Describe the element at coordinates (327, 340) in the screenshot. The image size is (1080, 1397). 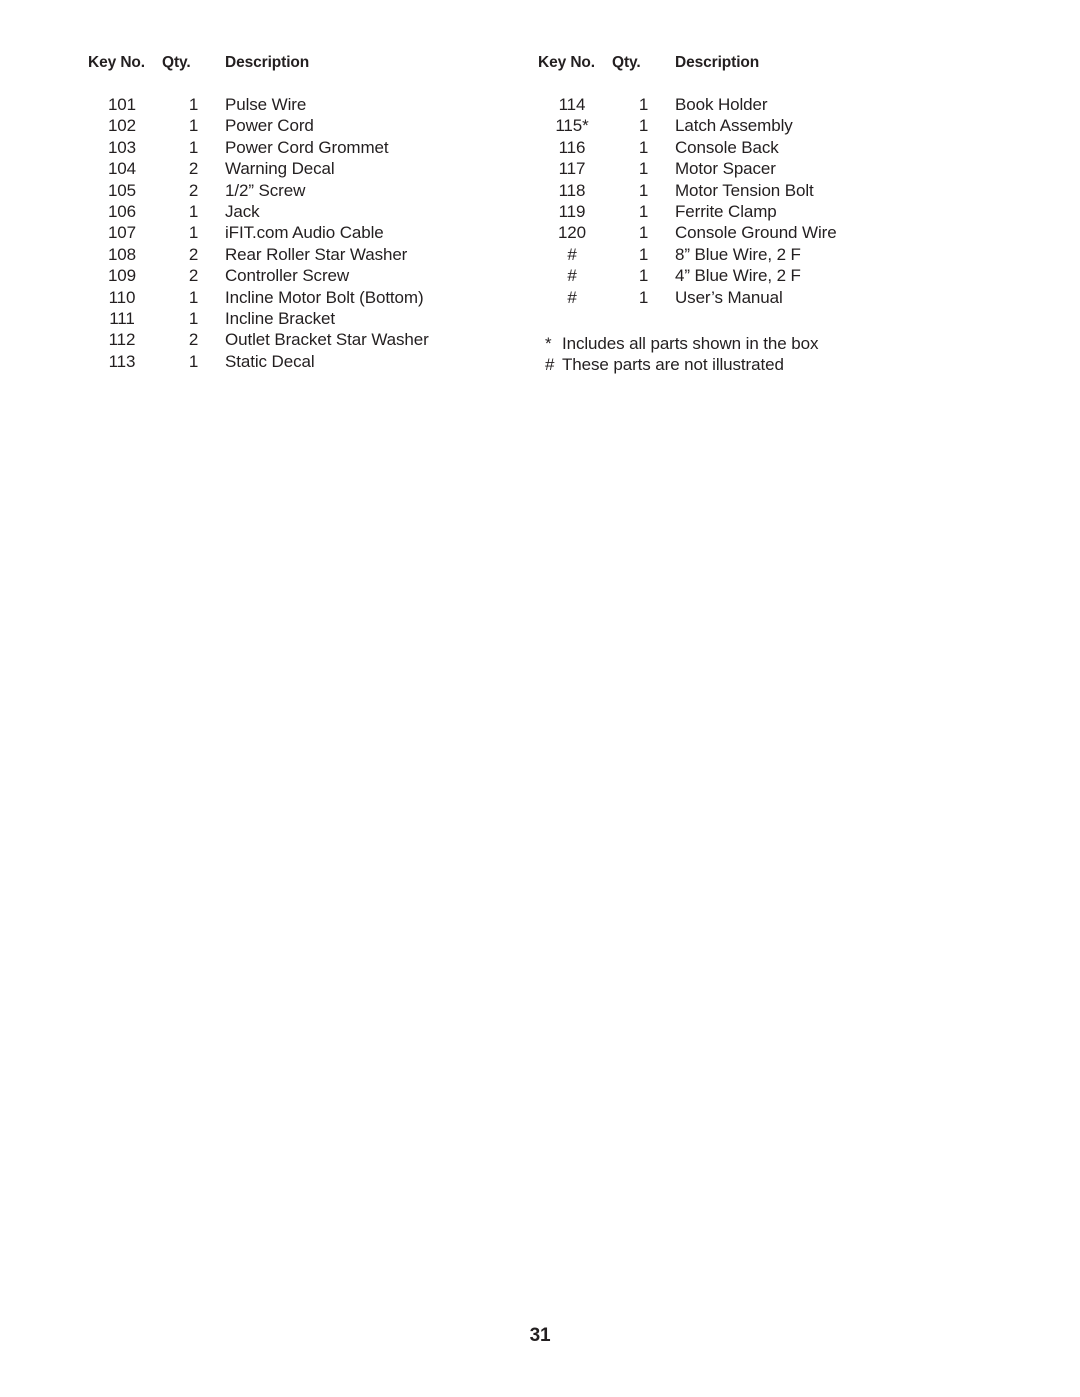
I see `cell-description: Outlet Bracket Star Washer` at that location.